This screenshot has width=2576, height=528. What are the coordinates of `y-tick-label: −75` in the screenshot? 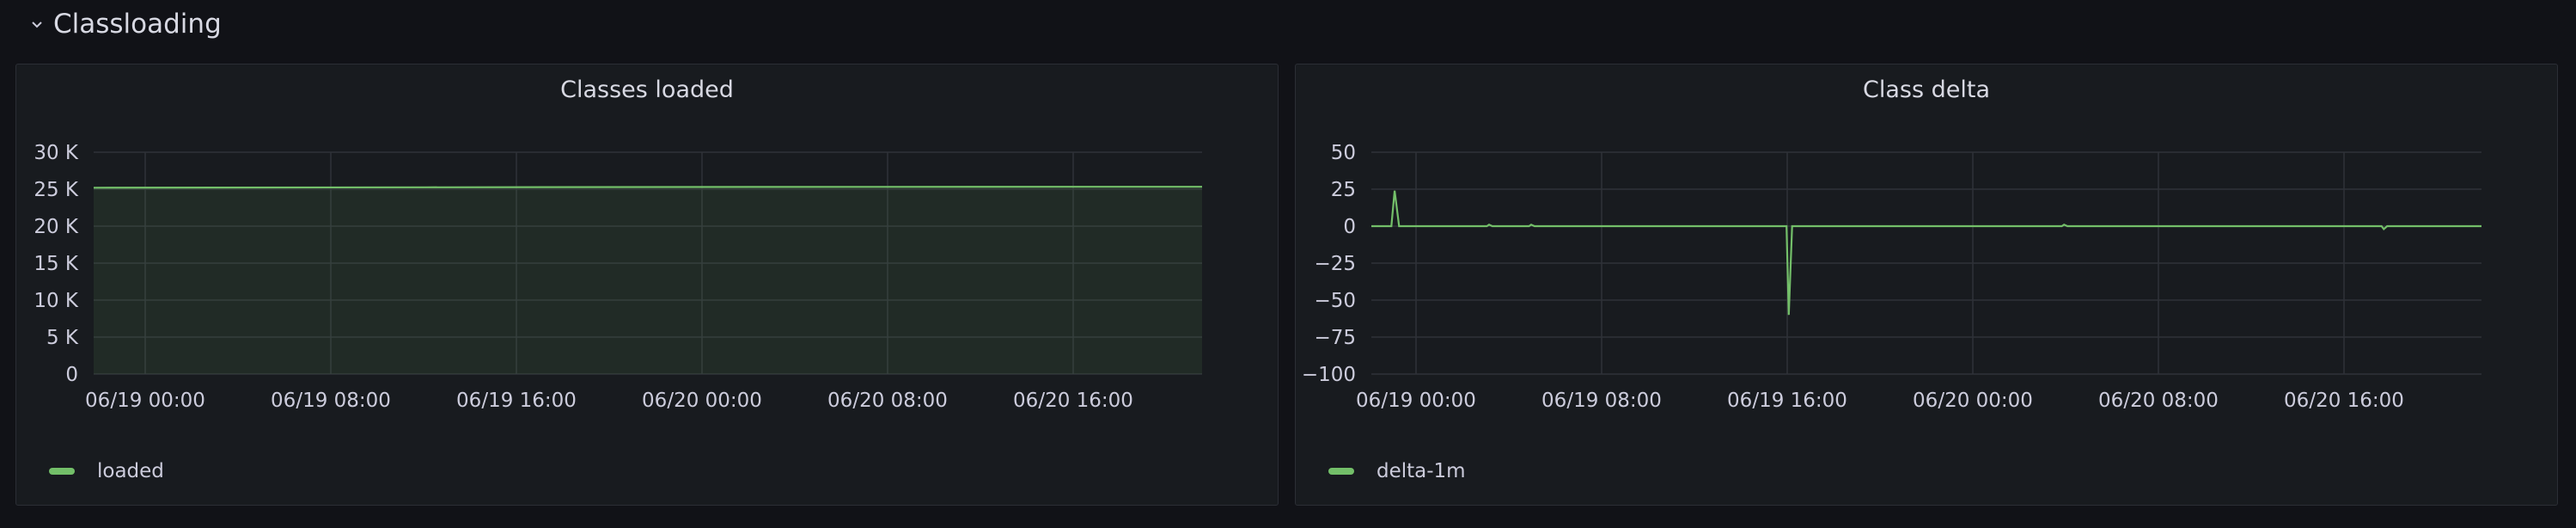 It's located at (1335, 338).